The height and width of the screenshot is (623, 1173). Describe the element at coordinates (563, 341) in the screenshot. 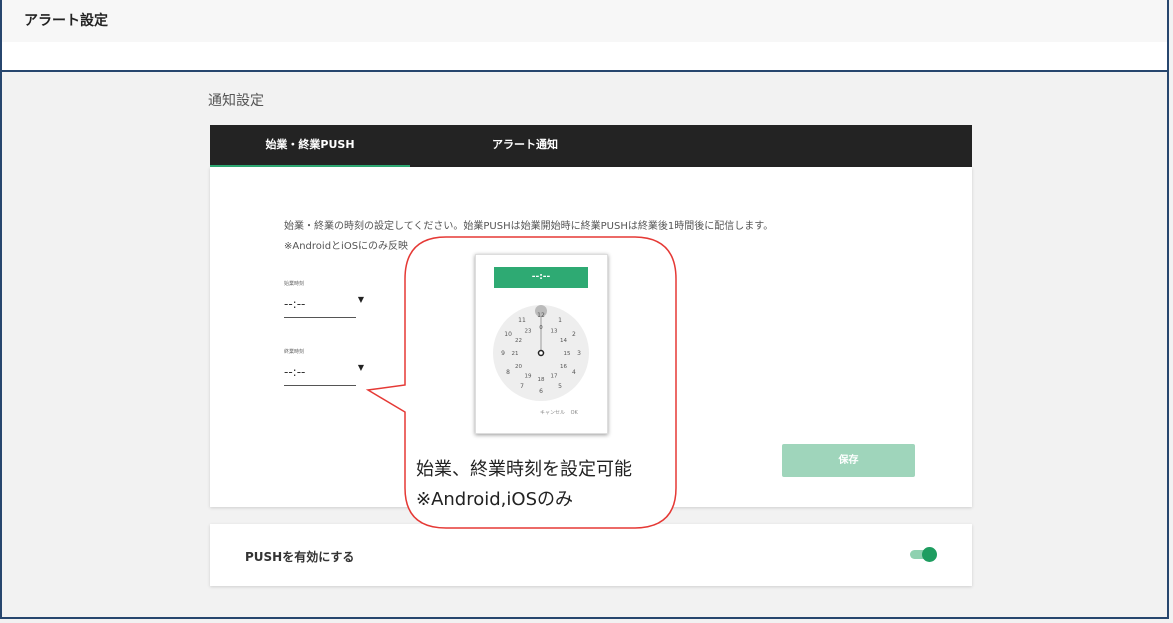

I see `clock-number: 14` at that location.